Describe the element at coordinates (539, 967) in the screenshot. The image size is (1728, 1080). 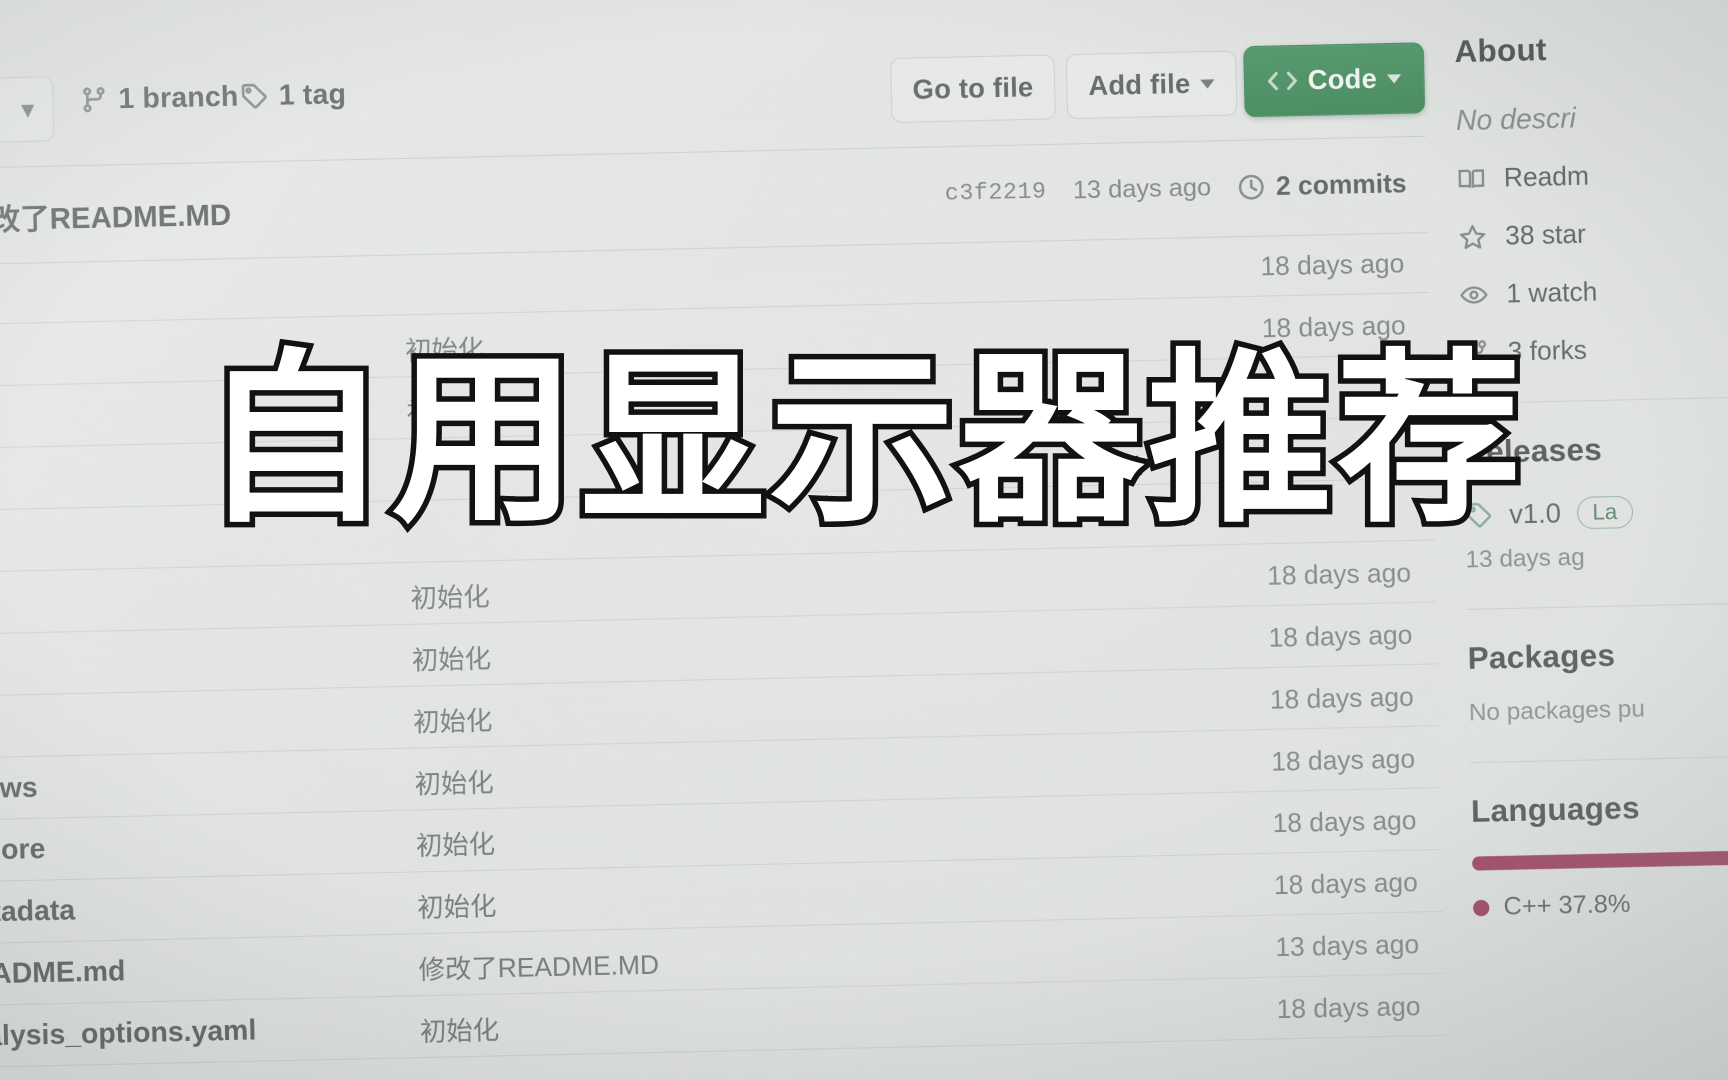
I see `file-commit-message: 修改了README.MD` at that location.